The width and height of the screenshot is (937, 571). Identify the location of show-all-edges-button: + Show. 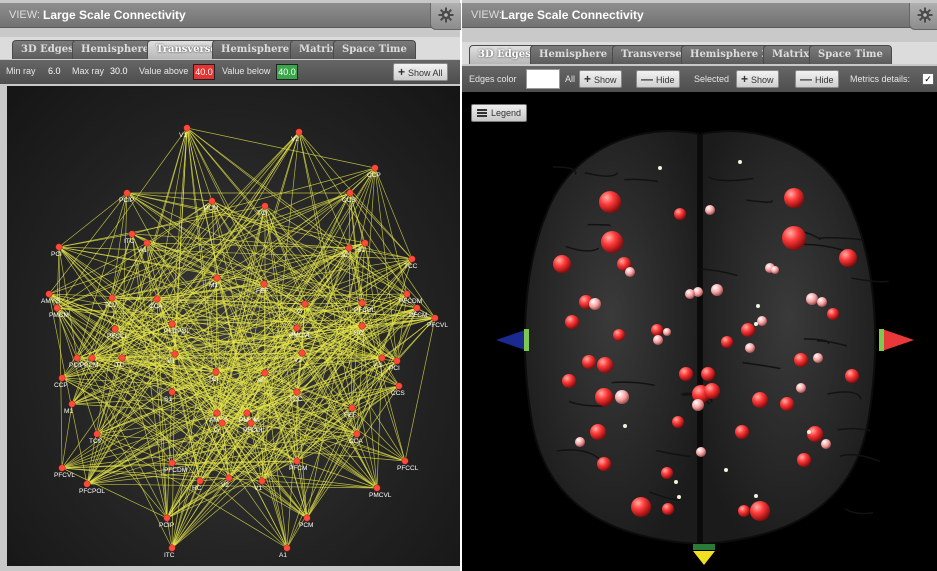
(600, 79).